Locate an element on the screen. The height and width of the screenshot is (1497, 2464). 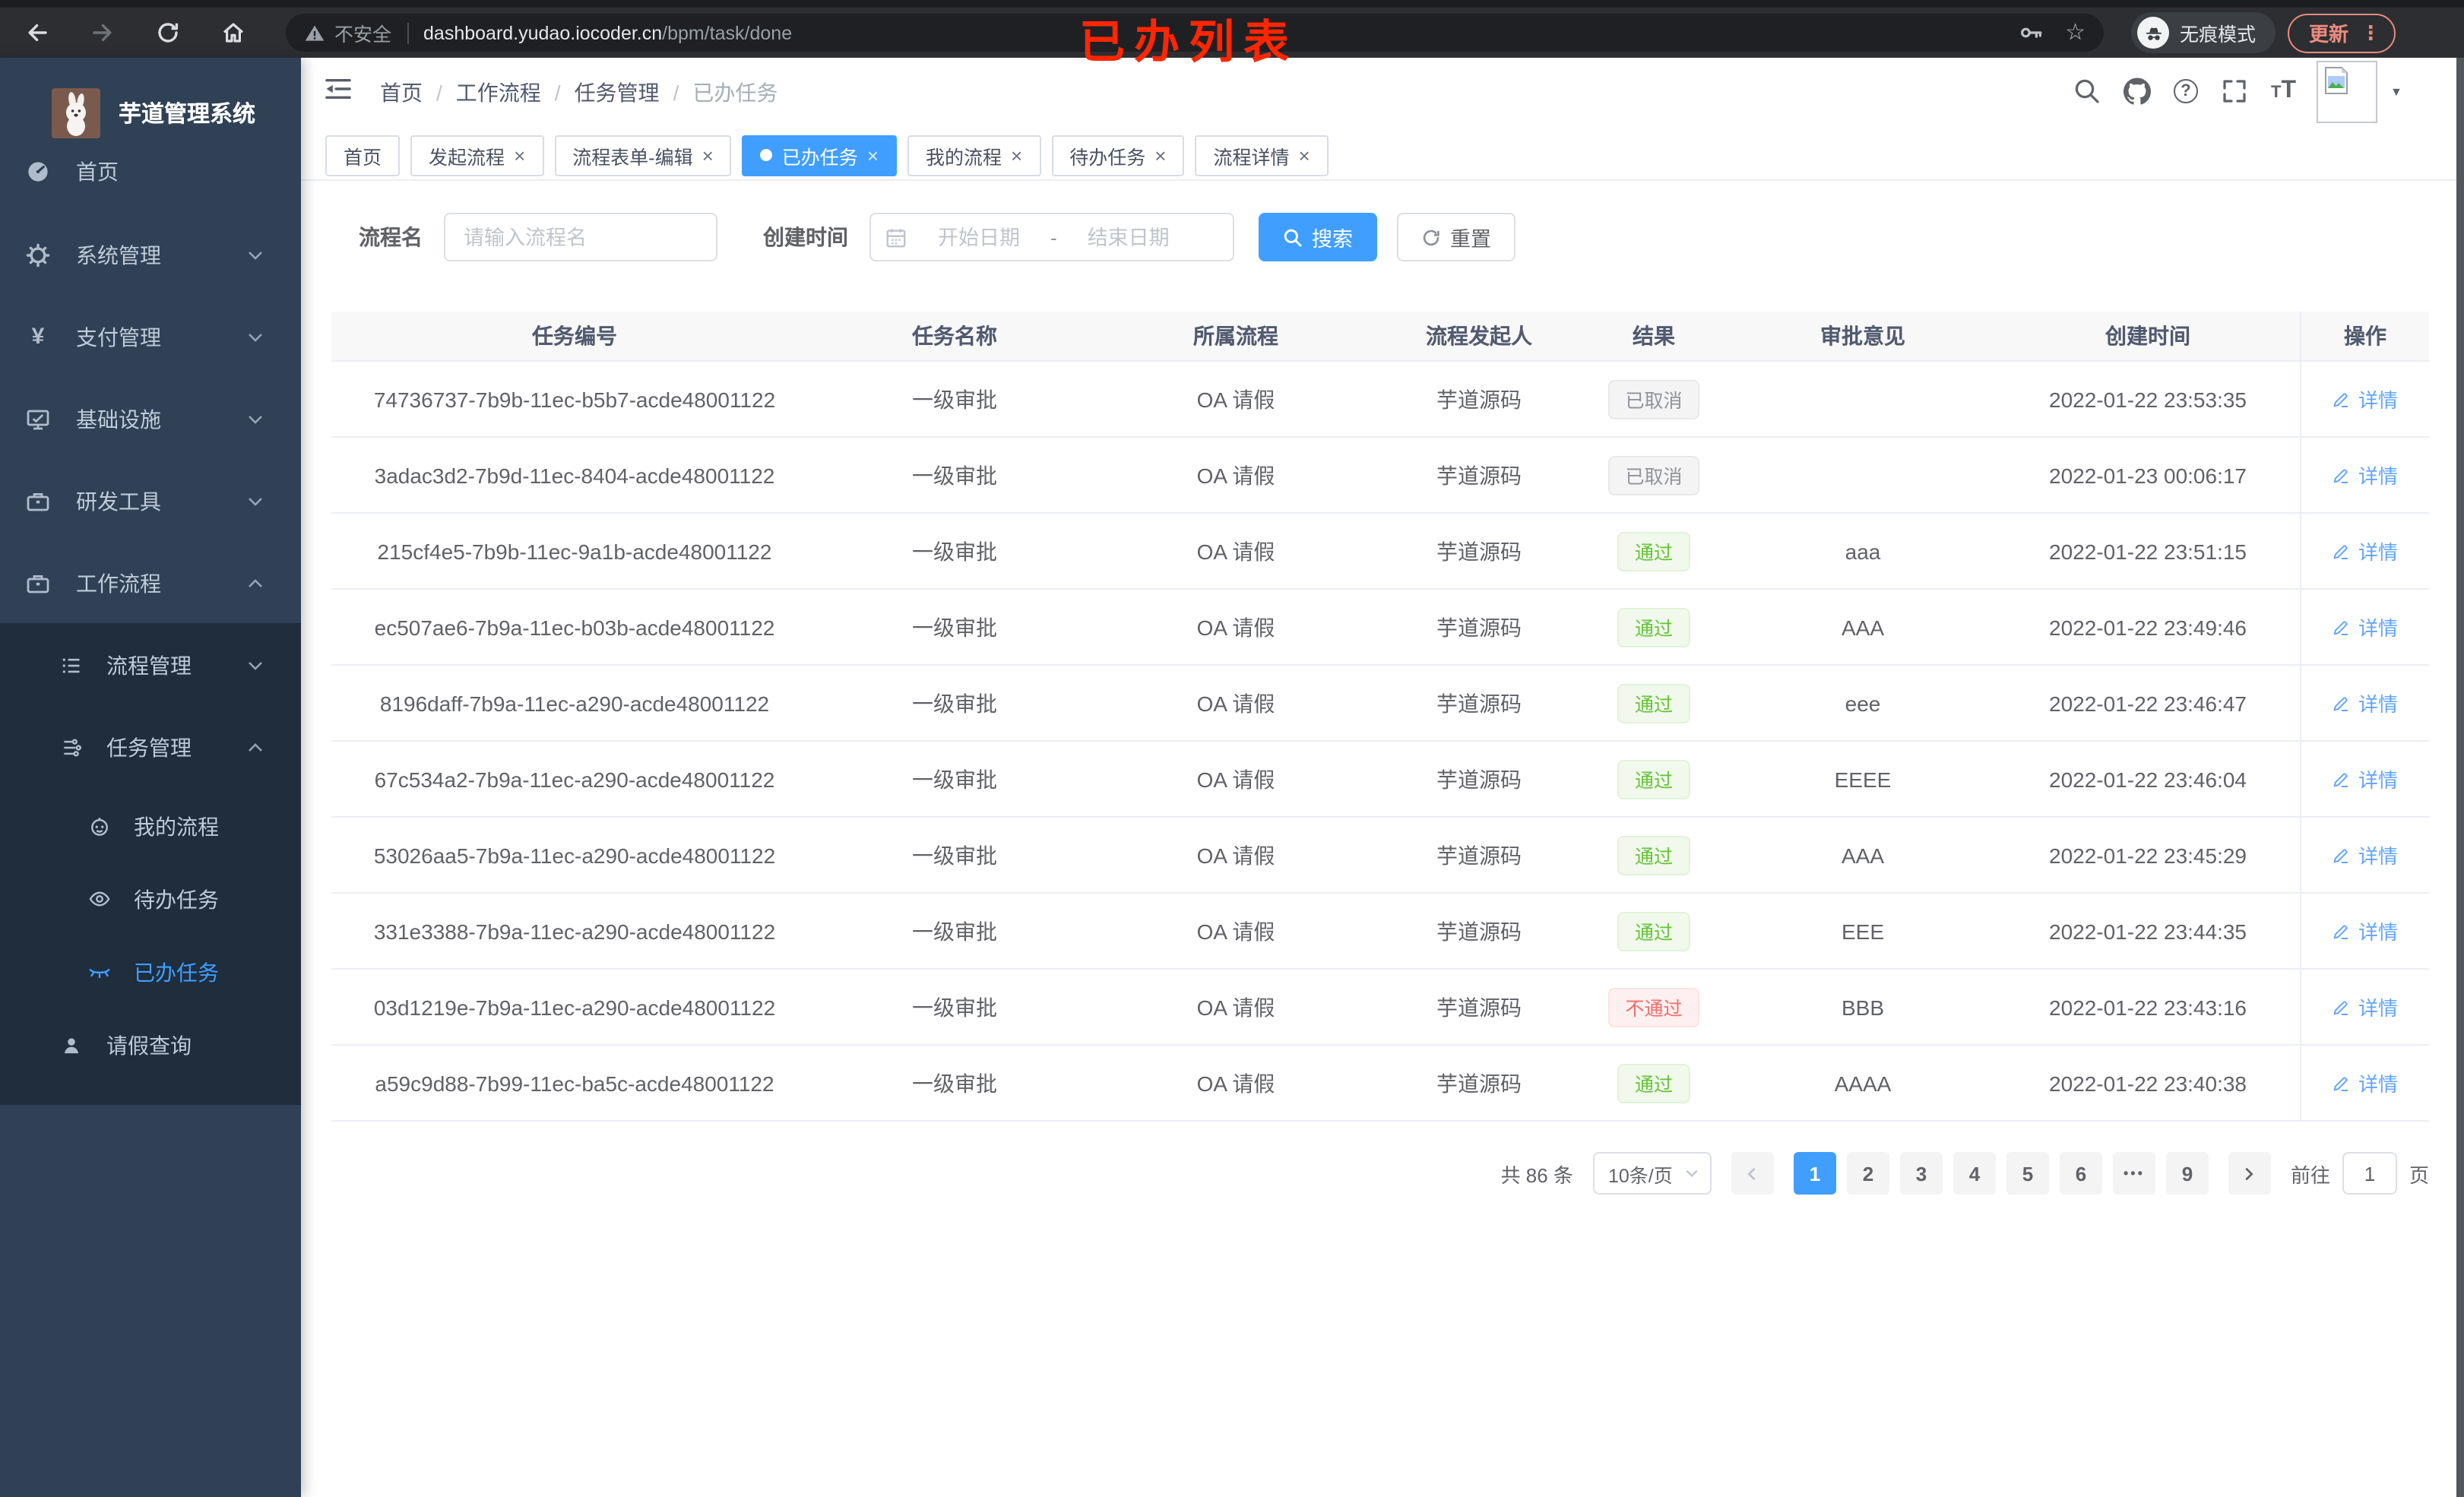
cell-actions: 详情 is located at coordinates (2364, 399).